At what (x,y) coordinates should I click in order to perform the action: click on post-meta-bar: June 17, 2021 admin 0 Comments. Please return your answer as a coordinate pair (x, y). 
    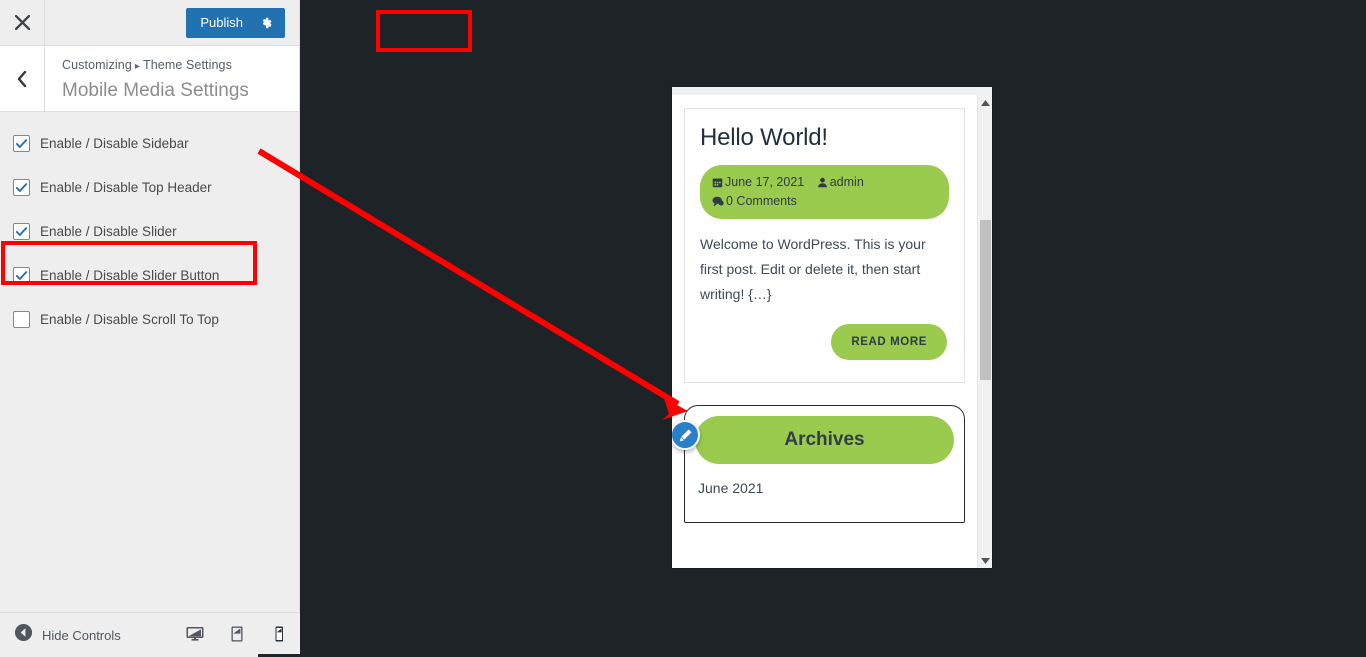
    Looking at the image, I should click on (824, 192).